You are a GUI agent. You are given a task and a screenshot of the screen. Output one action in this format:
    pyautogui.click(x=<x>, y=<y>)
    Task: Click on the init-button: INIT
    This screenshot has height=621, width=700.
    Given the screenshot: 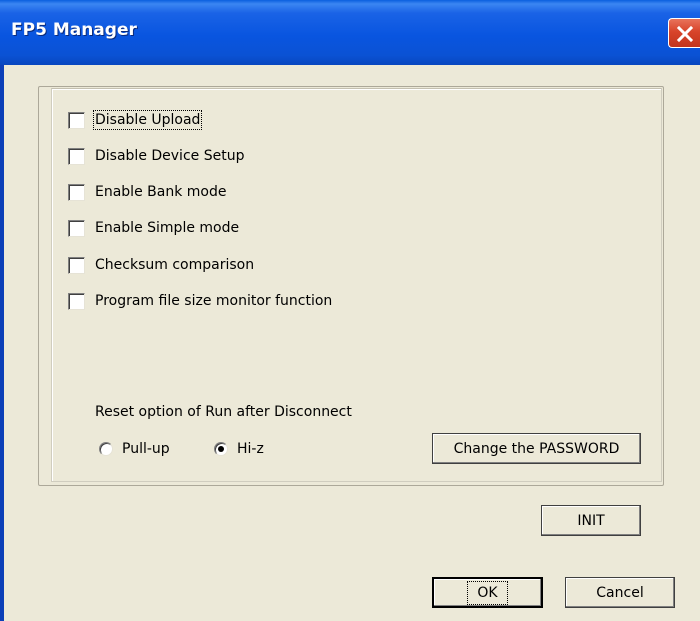 What is the action you would take?
    pyautogui.click(x=591, y=520)
    